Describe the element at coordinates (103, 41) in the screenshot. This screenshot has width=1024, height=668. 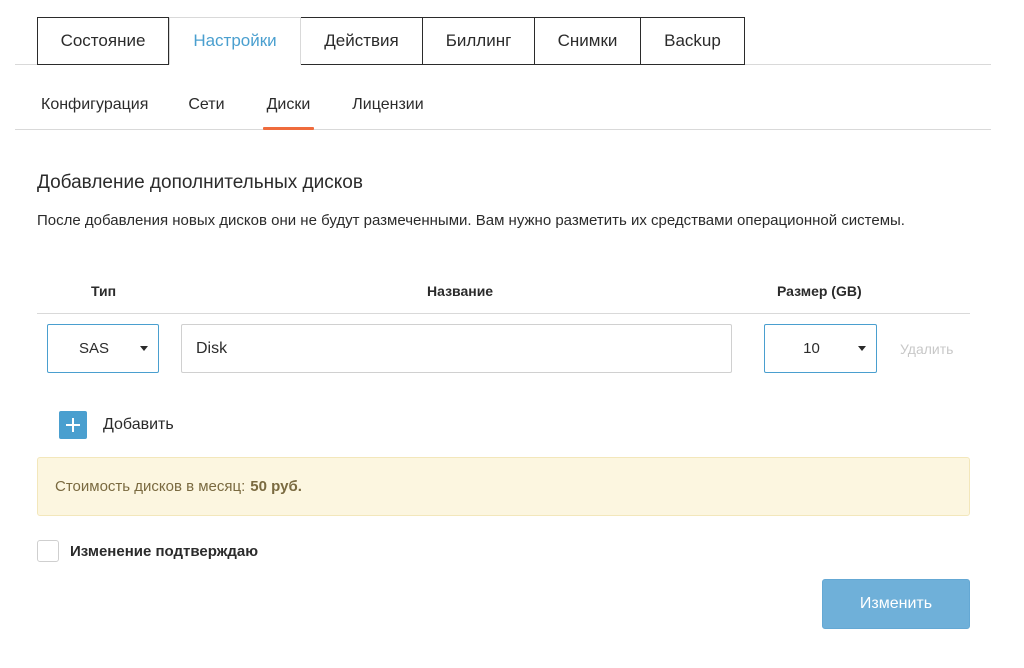
I see `tab-status: Состояние` at that location.